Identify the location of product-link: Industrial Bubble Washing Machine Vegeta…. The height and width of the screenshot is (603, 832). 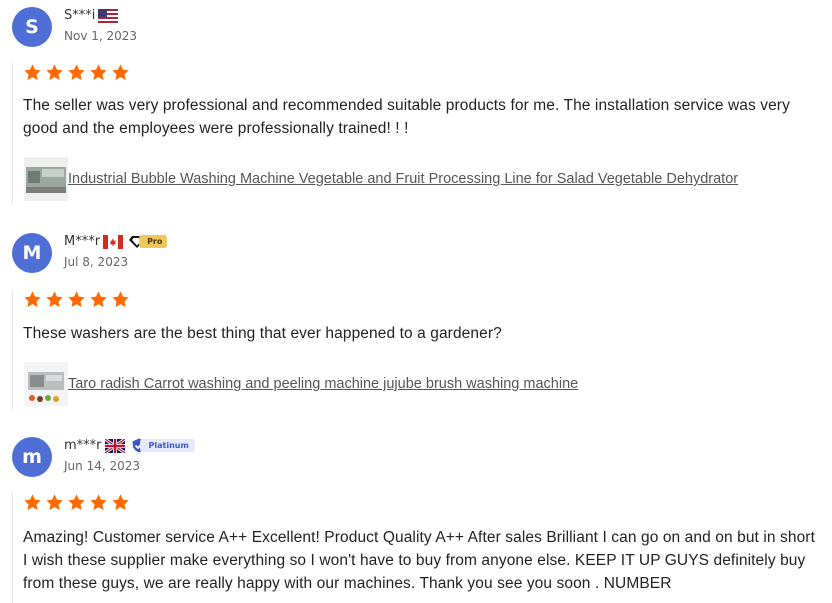
(403, 179).